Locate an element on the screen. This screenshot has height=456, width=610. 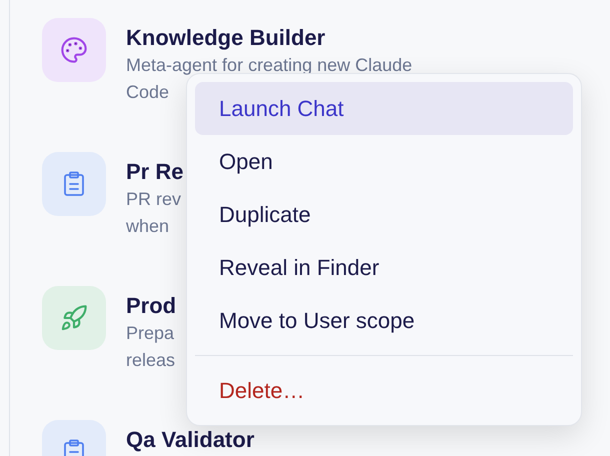
agent-description: when is located at coordinates (148, 226).